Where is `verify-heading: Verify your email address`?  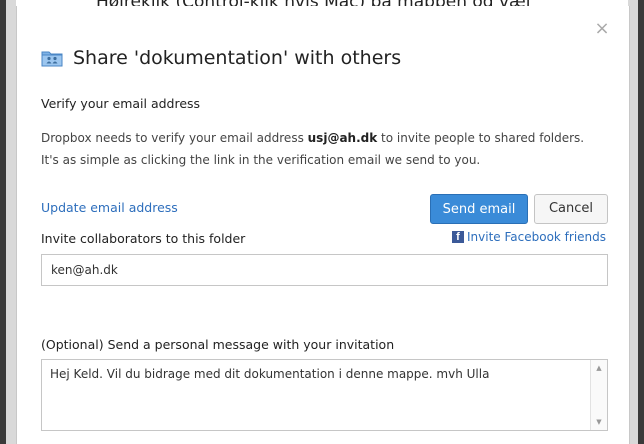 verify-heading: Verify your email address is located at coordinates (121, 103).